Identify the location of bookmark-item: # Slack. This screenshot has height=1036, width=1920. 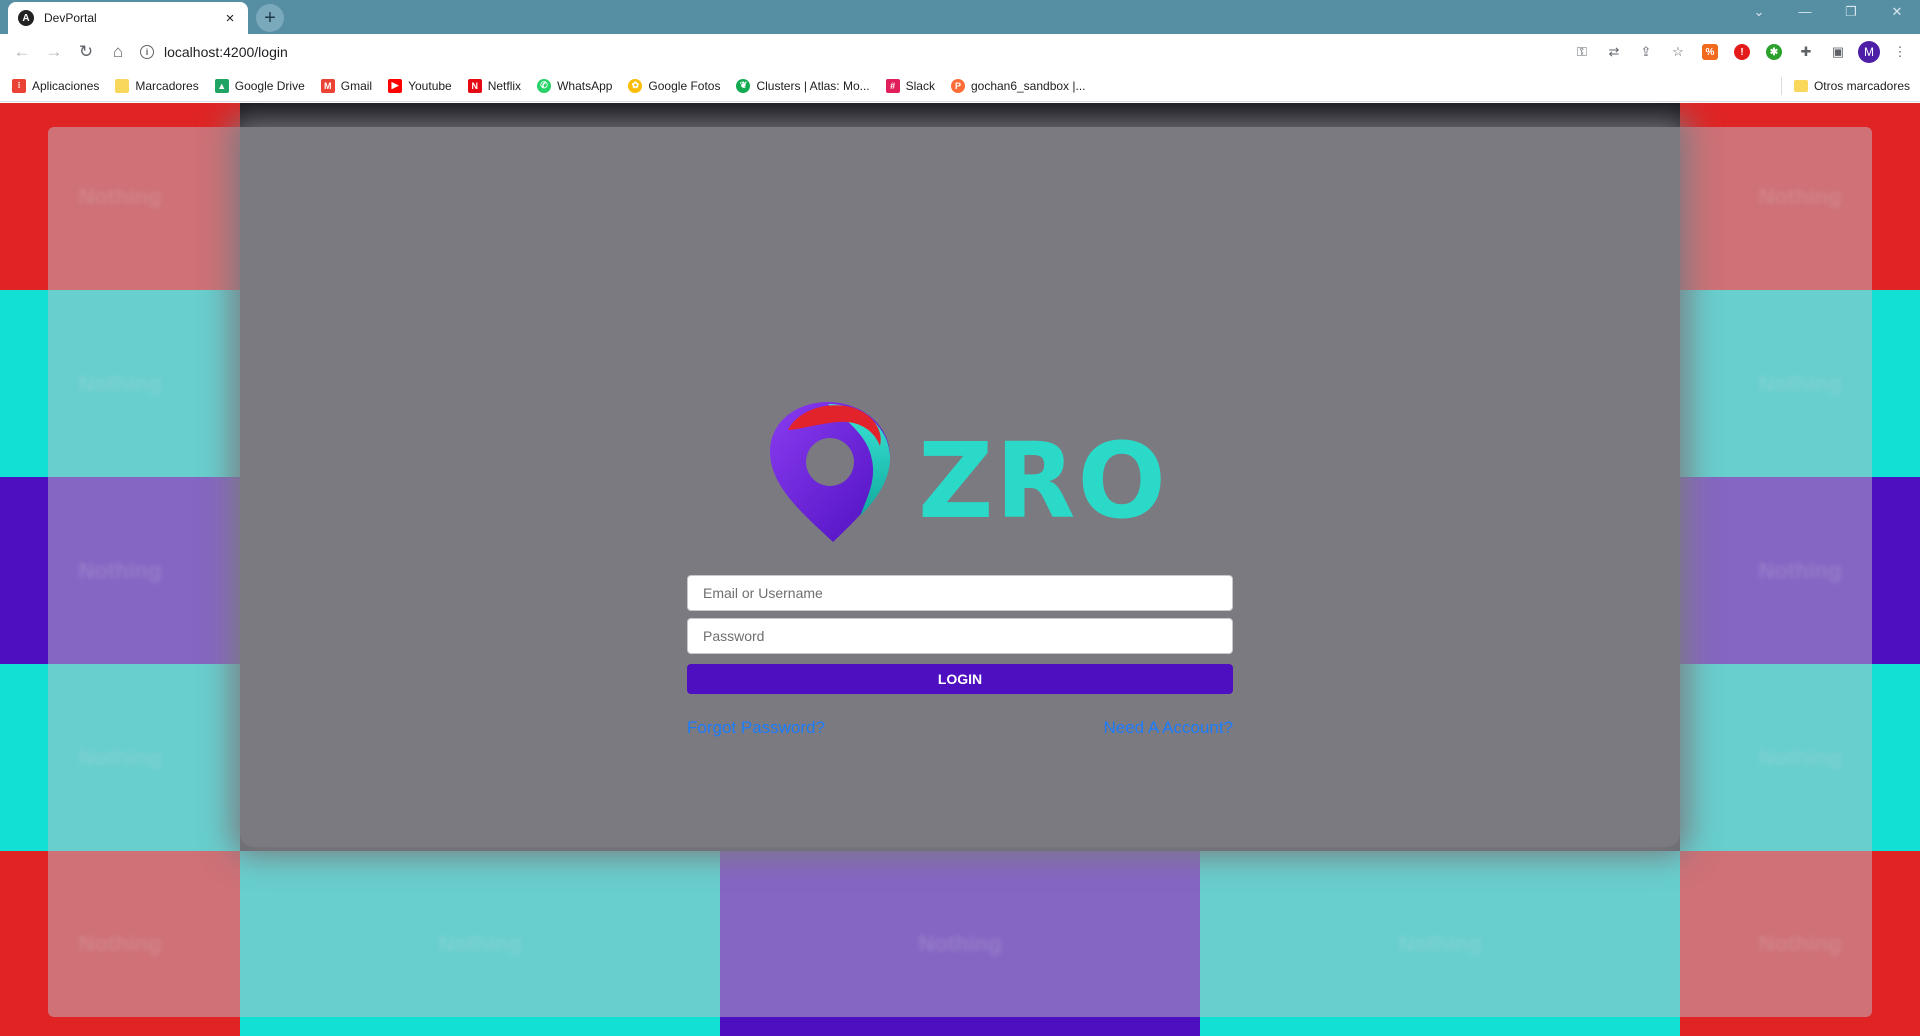
(910, 85).